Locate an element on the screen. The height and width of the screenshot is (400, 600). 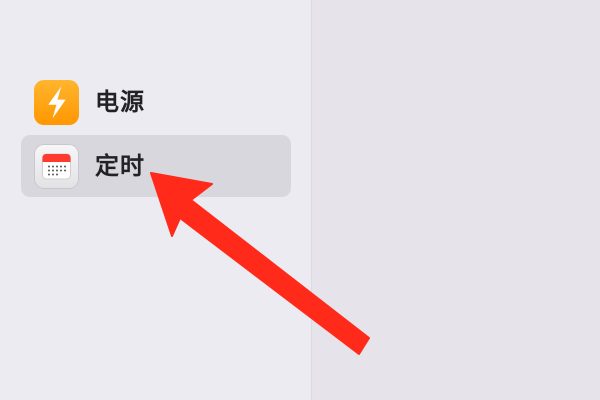
sidebar-item-power: 电源 is located at coordinates (156, 102).